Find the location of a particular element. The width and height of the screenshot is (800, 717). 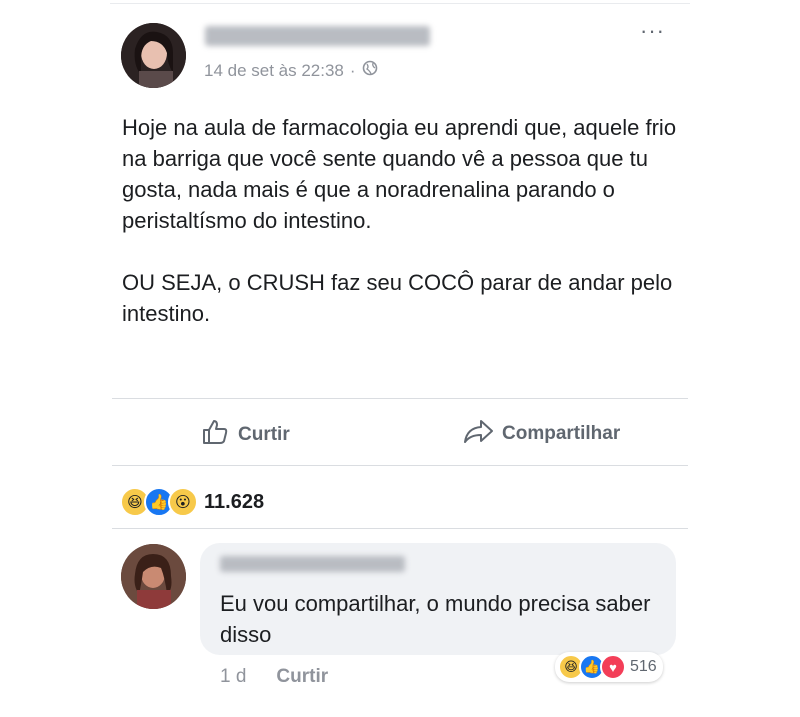

globe-icon is located at coordinates (370, 70).